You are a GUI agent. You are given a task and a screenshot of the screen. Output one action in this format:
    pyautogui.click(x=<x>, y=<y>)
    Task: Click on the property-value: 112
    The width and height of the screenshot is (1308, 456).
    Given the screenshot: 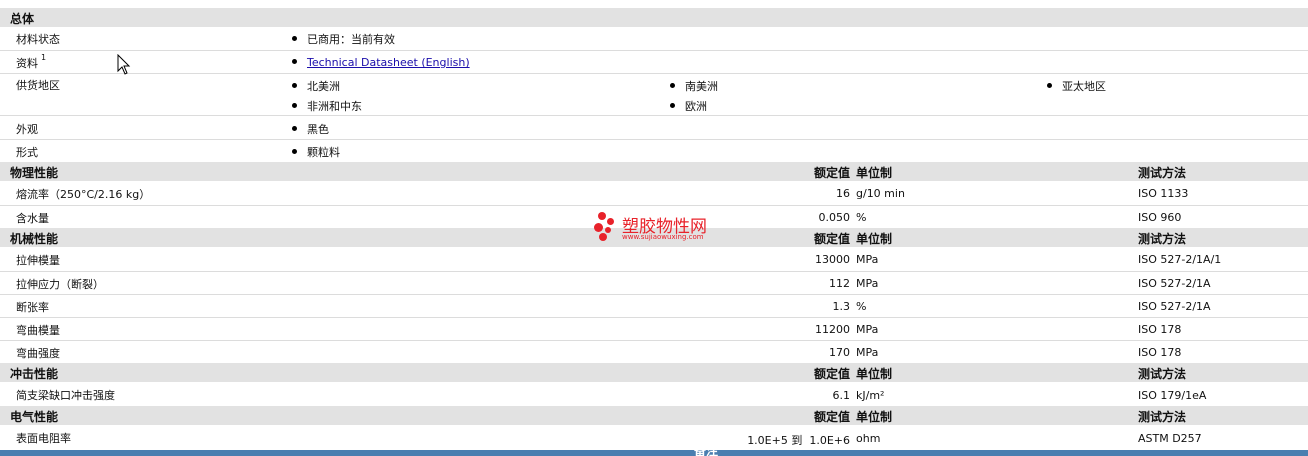 What is the action you would take?
    pyautogui.click(x=839, y=283)
    